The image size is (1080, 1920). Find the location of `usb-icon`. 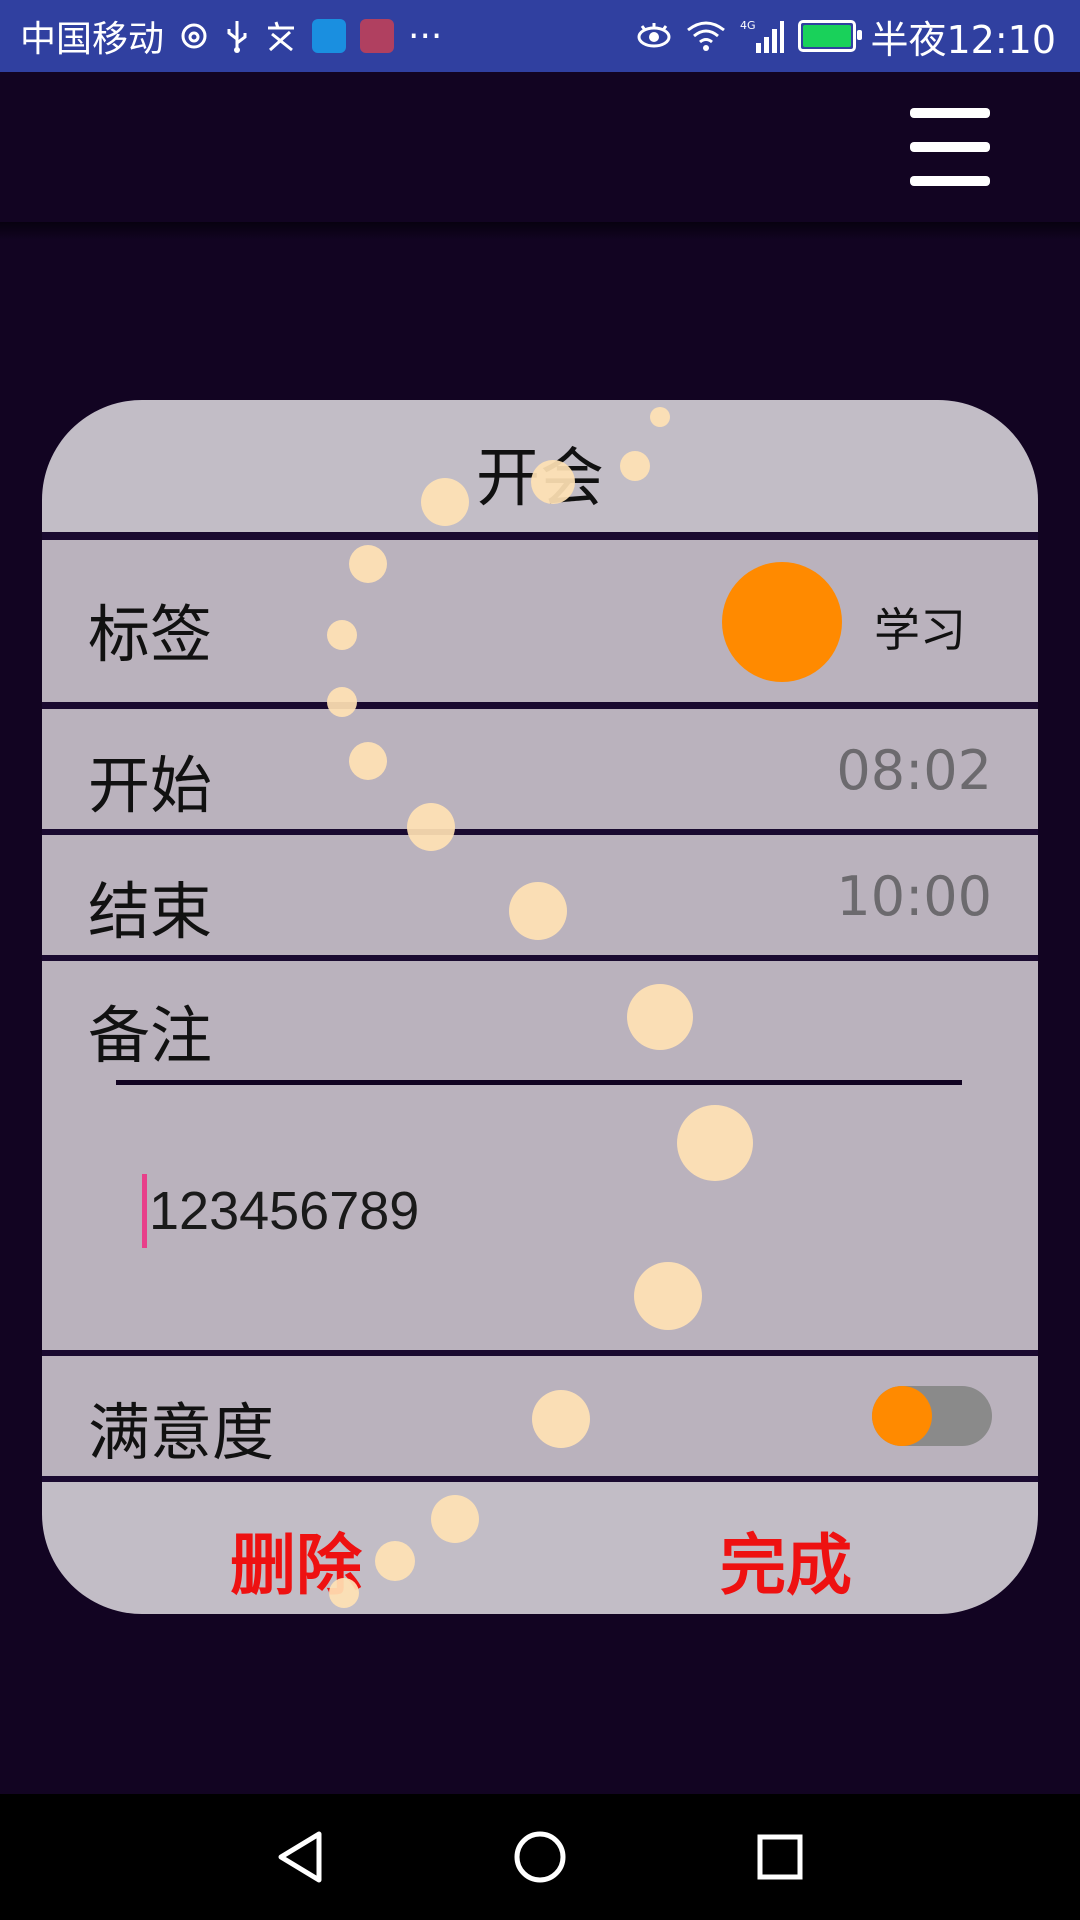

usb-icon is located at coordinates (237, 36).